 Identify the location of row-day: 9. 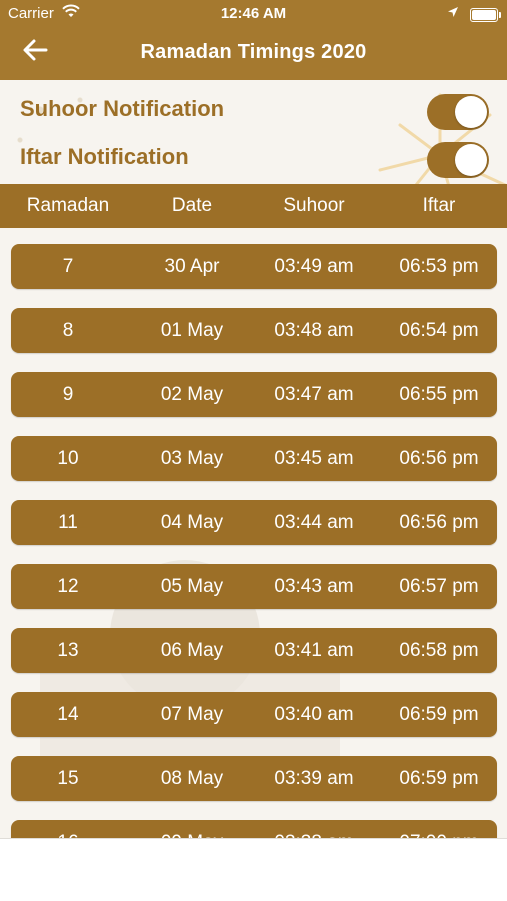
(68, 394).